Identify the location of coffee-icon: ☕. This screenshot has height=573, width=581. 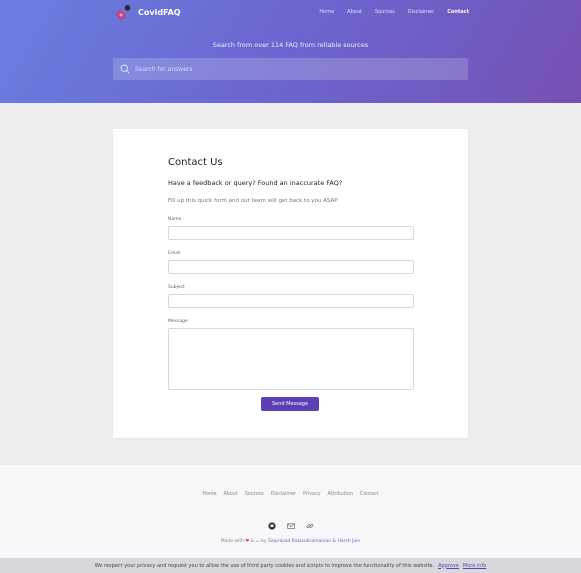
(257, 541).